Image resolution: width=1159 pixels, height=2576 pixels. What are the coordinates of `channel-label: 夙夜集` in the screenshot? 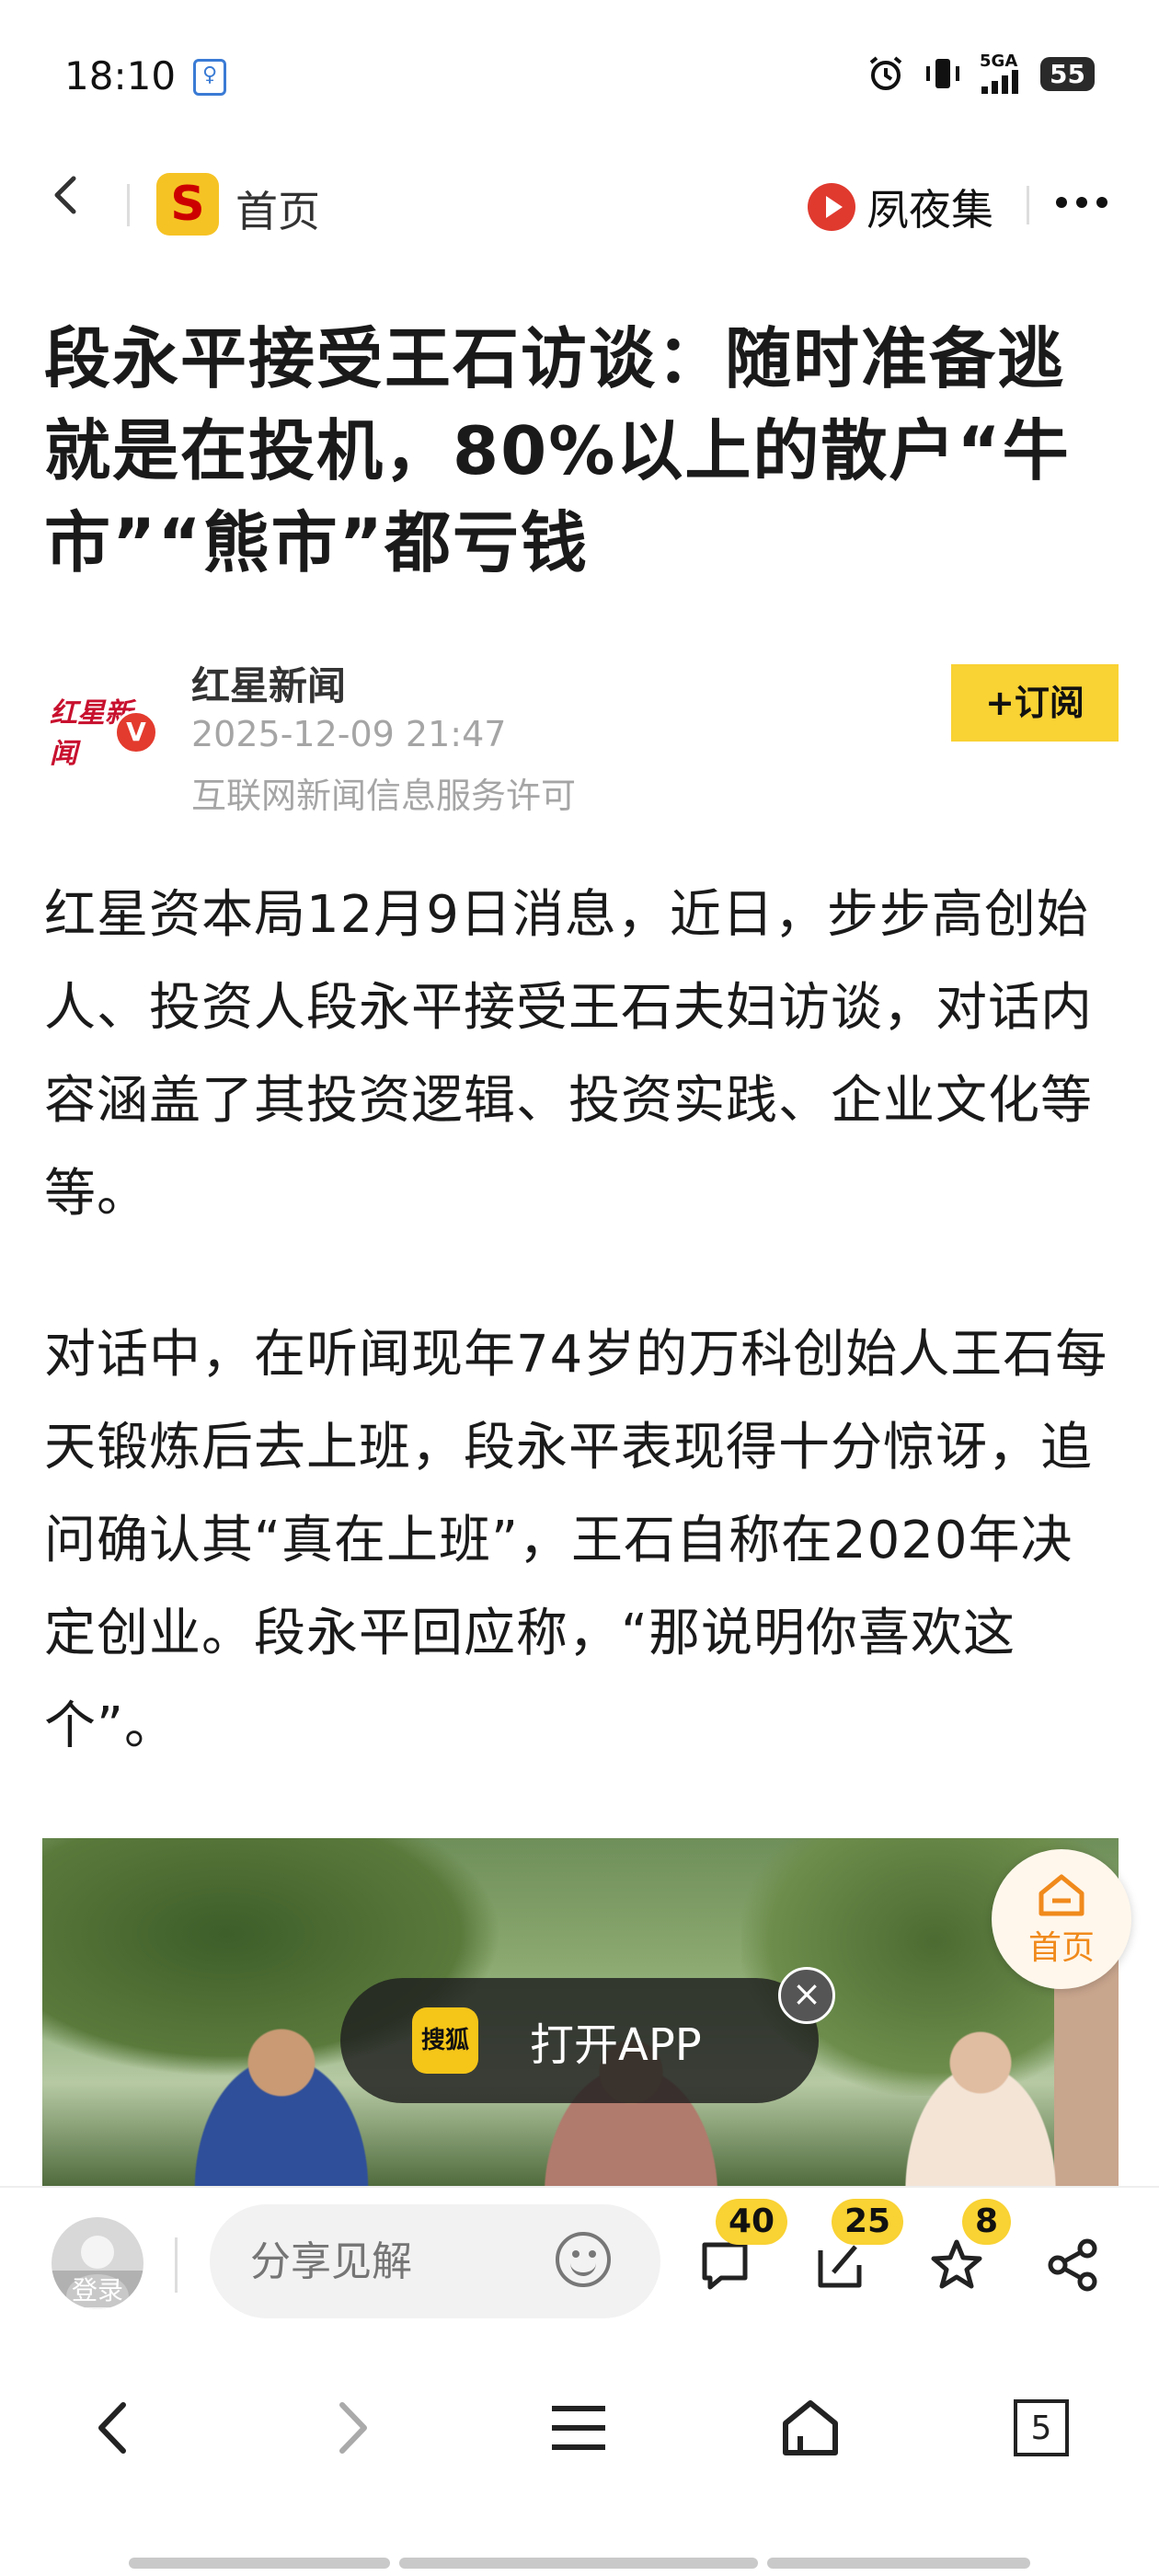 It's located at (929, 210).